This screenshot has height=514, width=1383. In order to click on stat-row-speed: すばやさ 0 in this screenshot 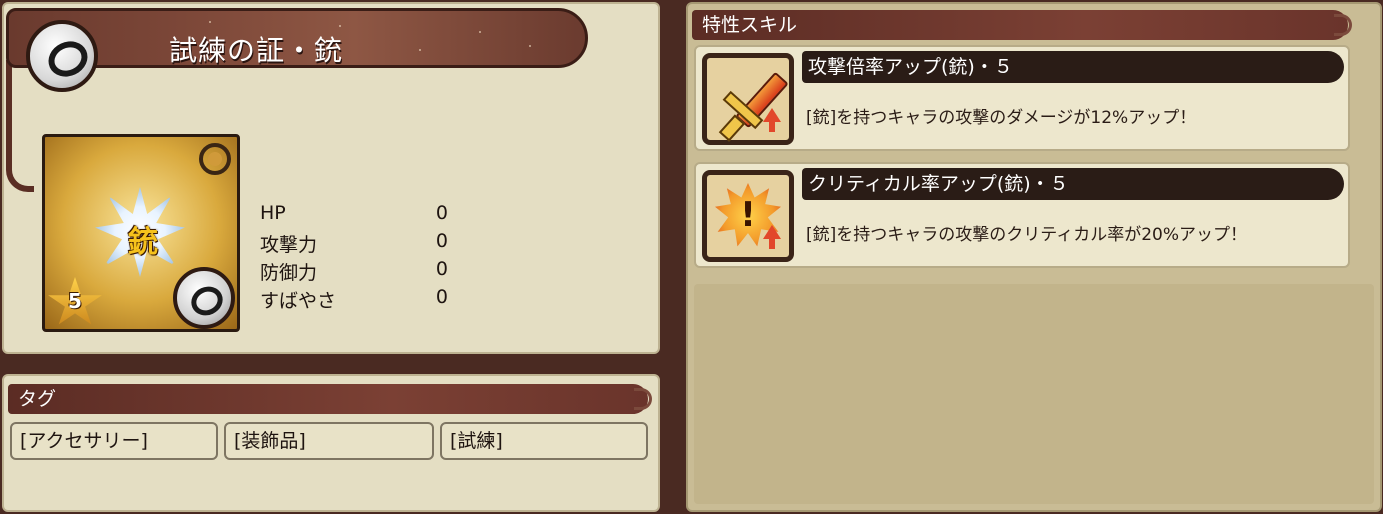, I will do `click(360, 300)`.